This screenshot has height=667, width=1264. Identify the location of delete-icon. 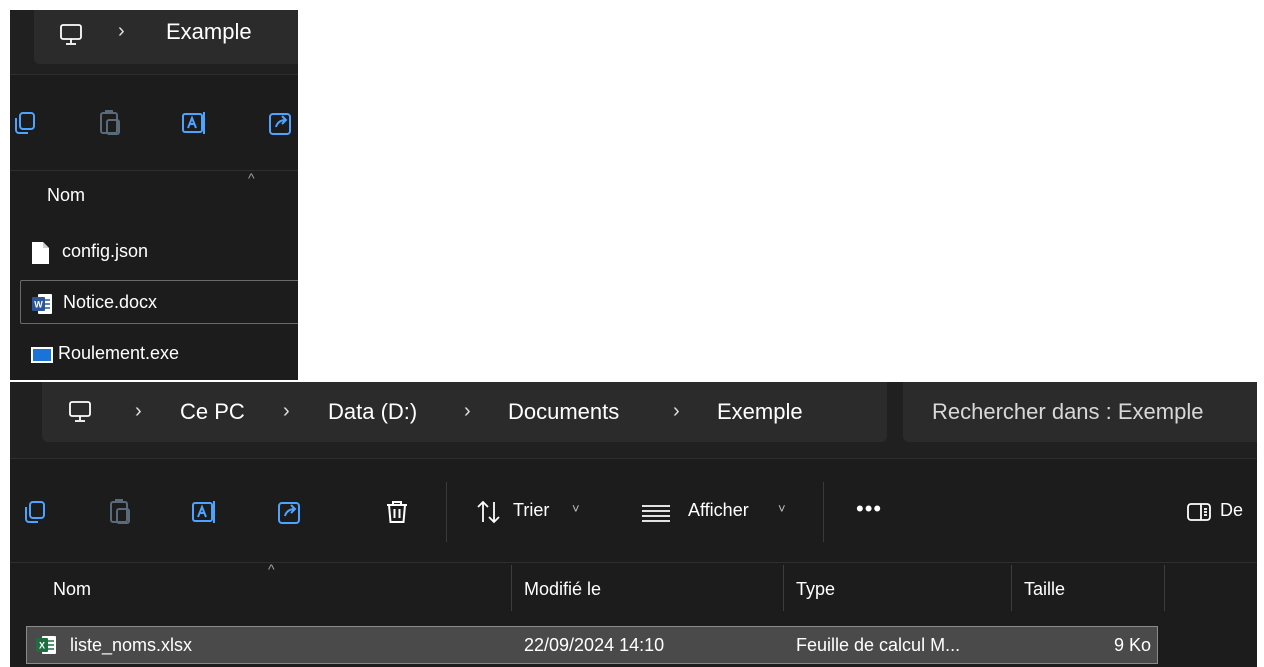
(397, 512).